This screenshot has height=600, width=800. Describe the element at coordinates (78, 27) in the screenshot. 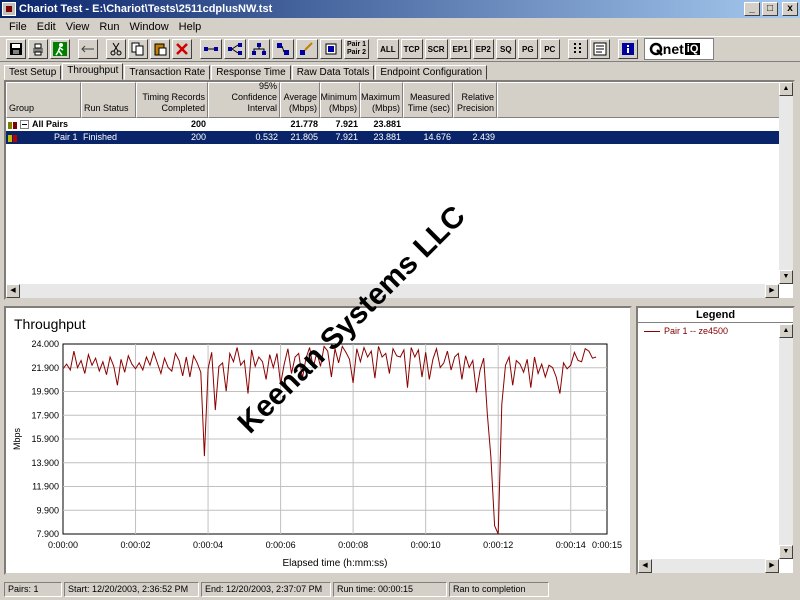

I see `menu-view: View` at that location.